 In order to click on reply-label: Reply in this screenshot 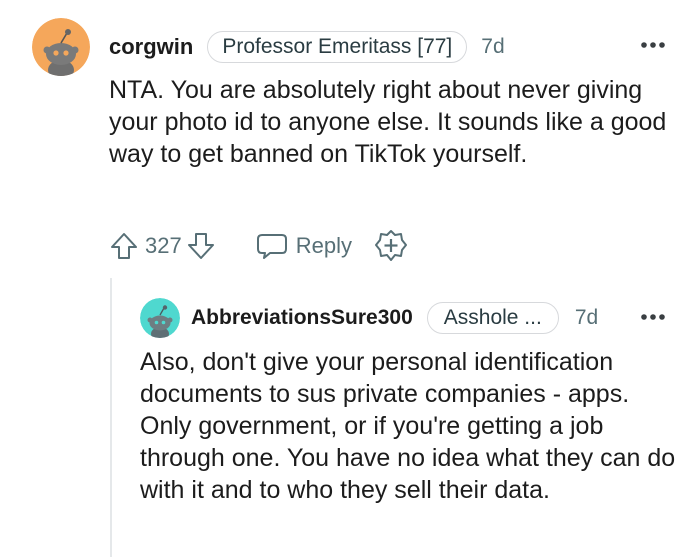, I will do `click(323, 245)`.